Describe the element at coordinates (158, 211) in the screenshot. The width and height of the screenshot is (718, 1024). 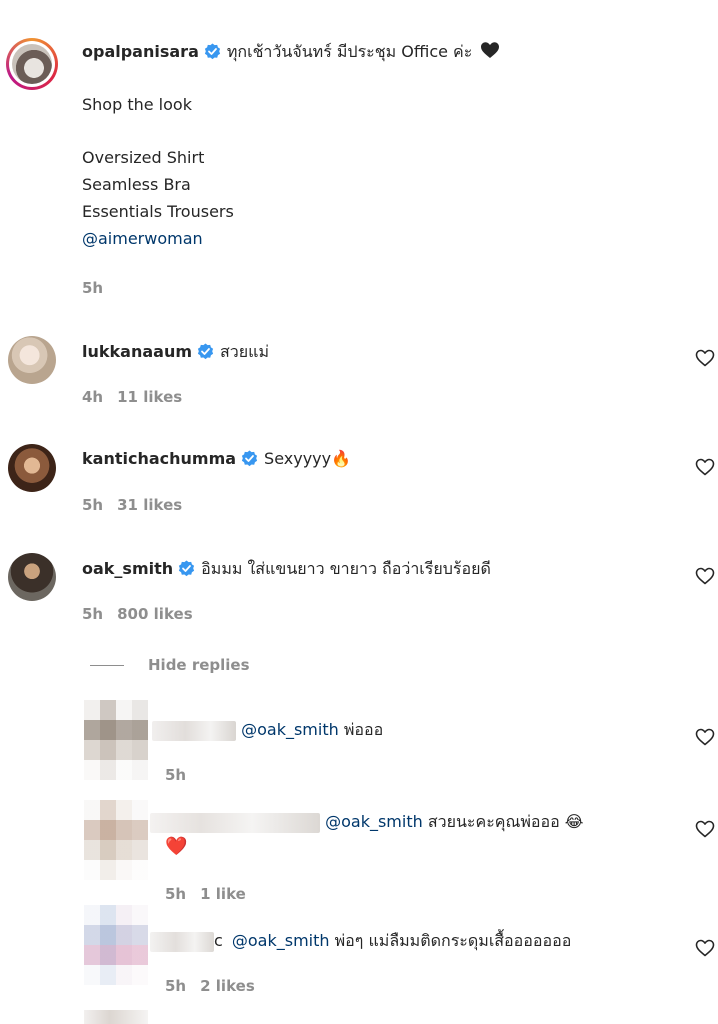
I see `item-essentials-trousers: Essentials Trousers` at that location.